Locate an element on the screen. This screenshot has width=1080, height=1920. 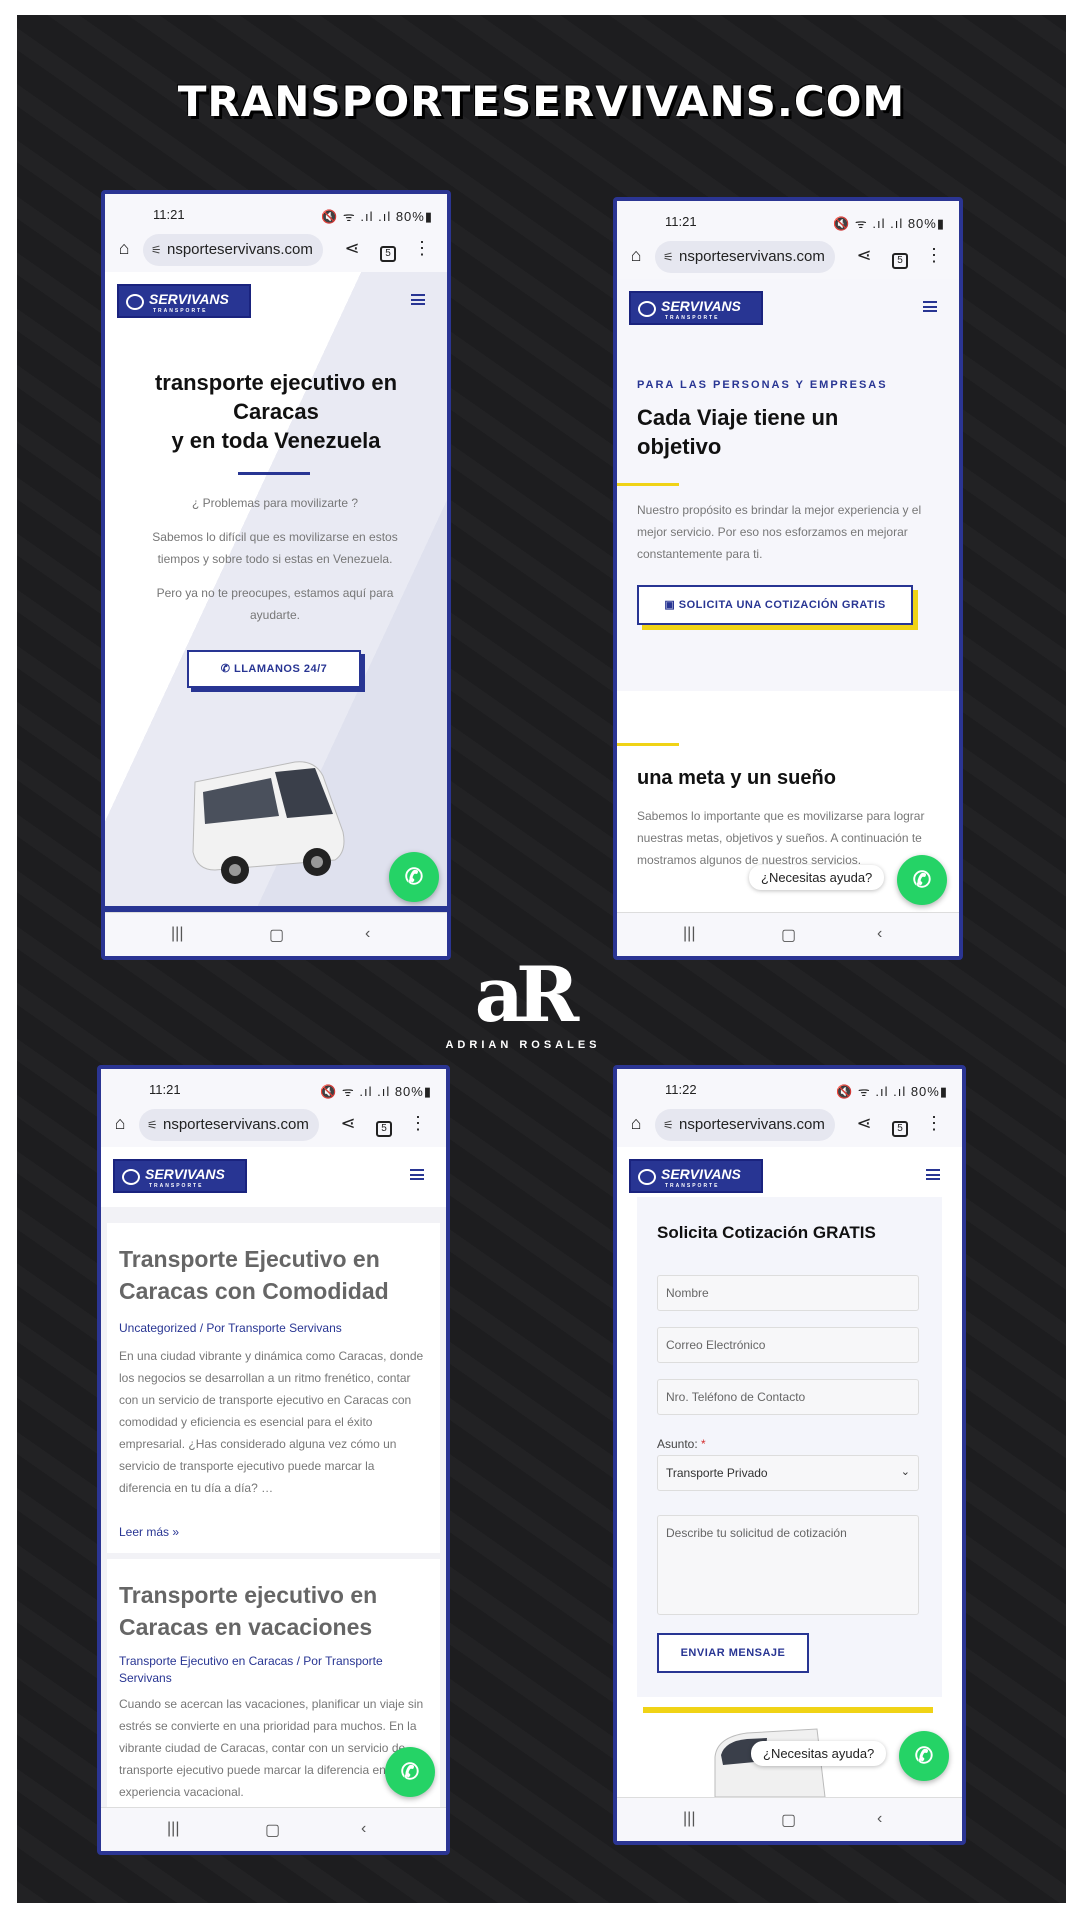
message-textarea: Describe tu solicitud de cotización is located at coordinates (788, 1565).